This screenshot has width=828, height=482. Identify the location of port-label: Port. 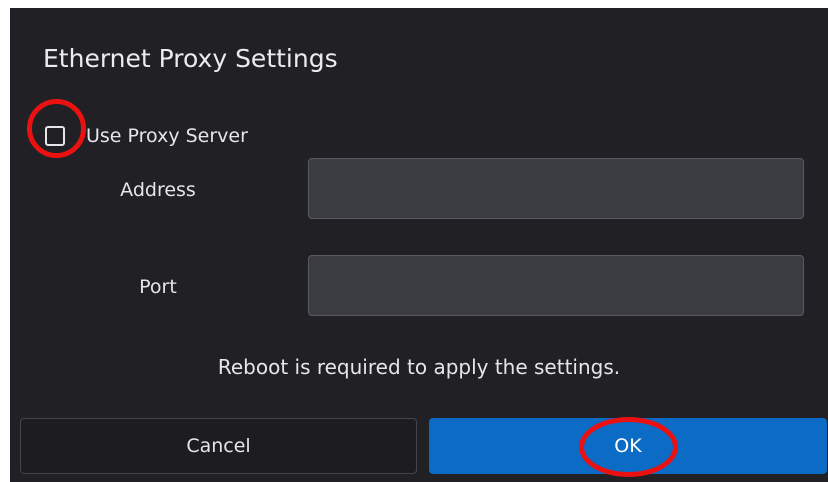
(158, 287).